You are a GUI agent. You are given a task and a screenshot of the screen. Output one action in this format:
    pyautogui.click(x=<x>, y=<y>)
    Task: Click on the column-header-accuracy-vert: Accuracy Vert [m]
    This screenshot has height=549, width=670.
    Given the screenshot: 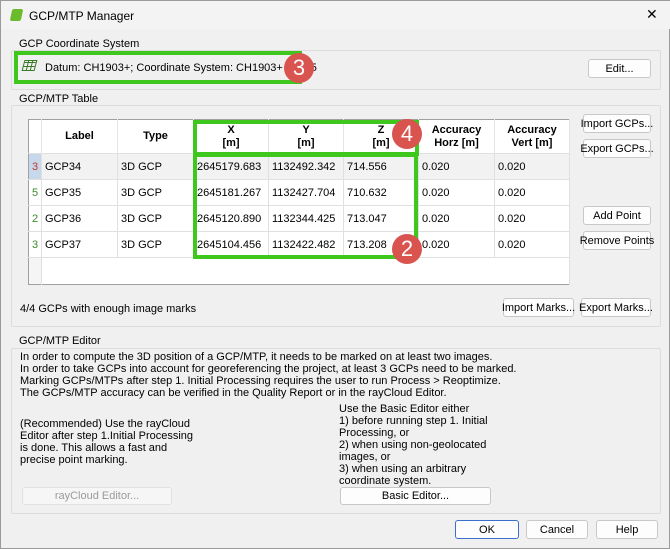 What is the action you would take?
    pyautogui.click(x=532, y=136)
    